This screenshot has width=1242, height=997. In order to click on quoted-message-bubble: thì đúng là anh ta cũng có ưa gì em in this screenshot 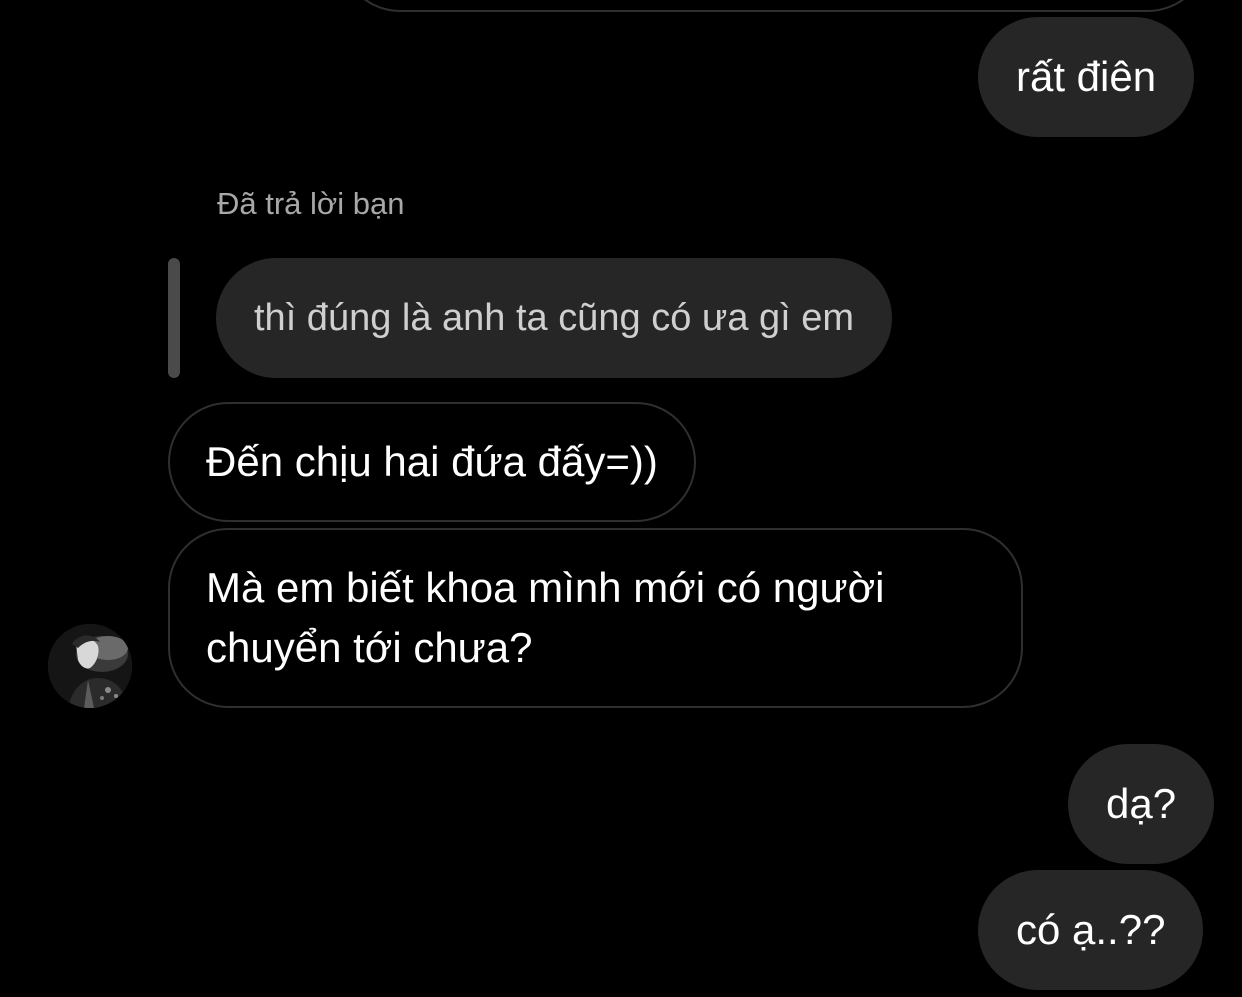, I will do `click(554, 318)`.